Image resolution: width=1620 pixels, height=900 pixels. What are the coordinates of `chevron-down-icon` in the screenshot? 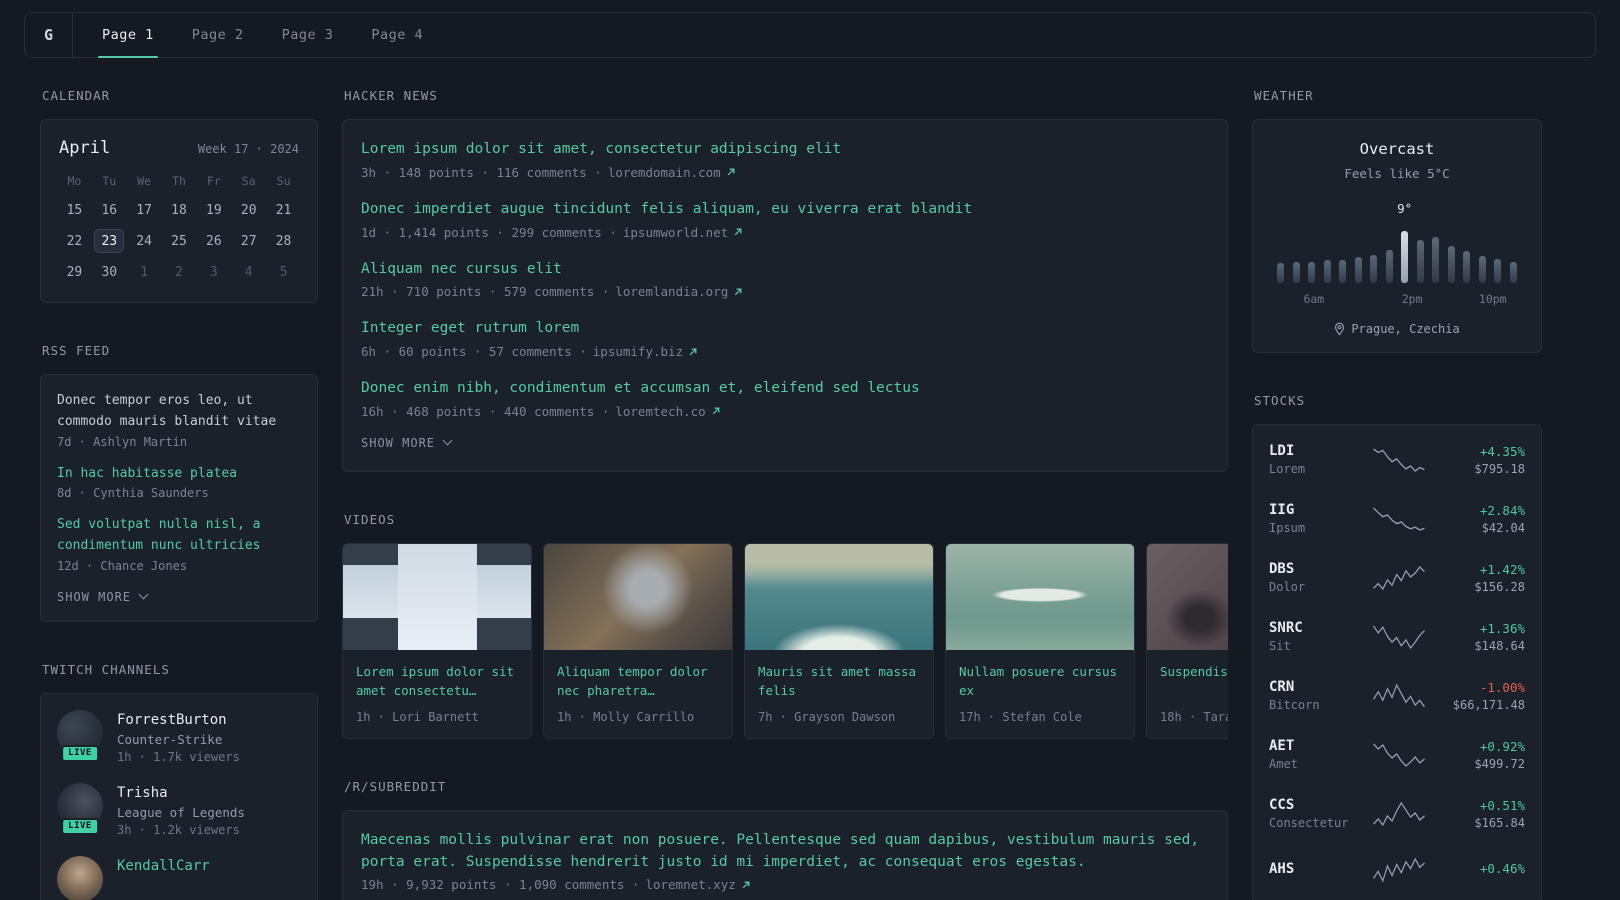 It's located at (447, 440).